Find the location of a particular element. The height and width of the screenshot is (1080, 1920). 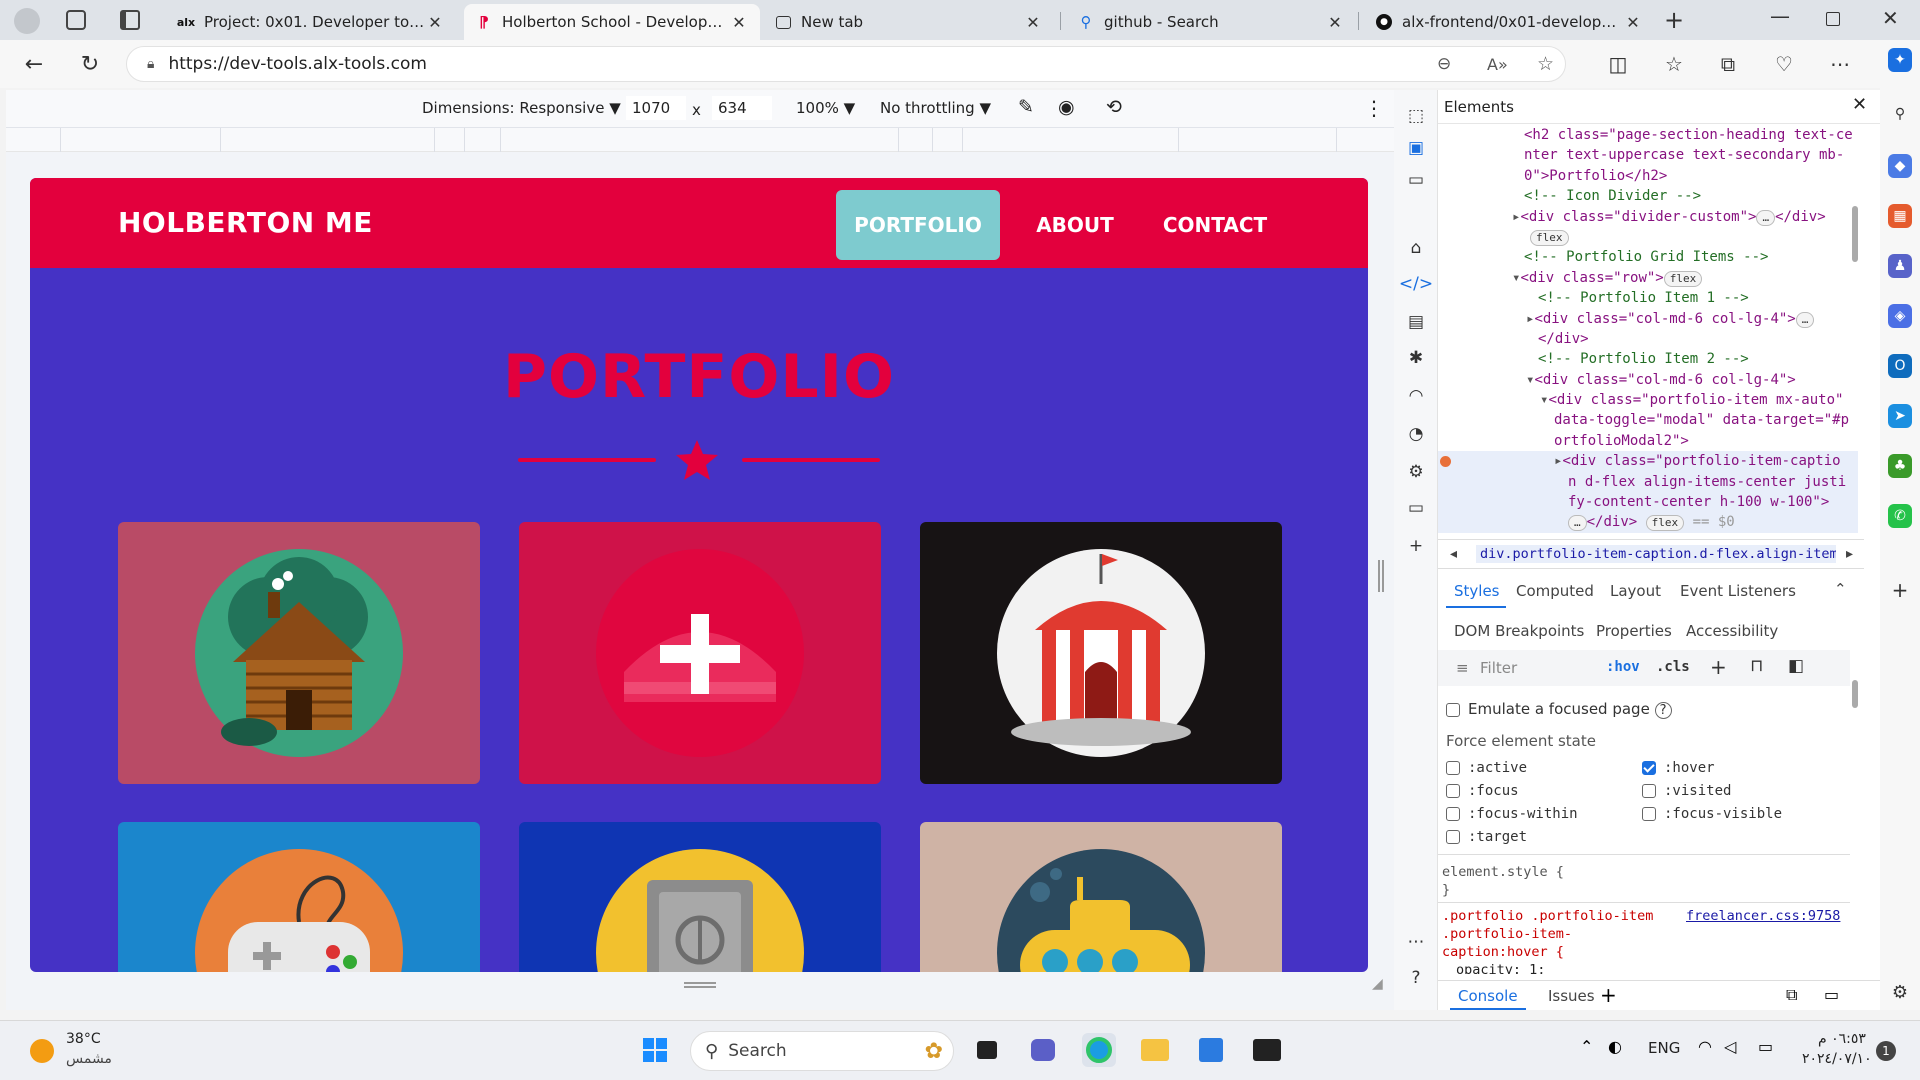

dom-node: <h2 class="page-section-heading text-ce is located at coordinates (1688, 135).